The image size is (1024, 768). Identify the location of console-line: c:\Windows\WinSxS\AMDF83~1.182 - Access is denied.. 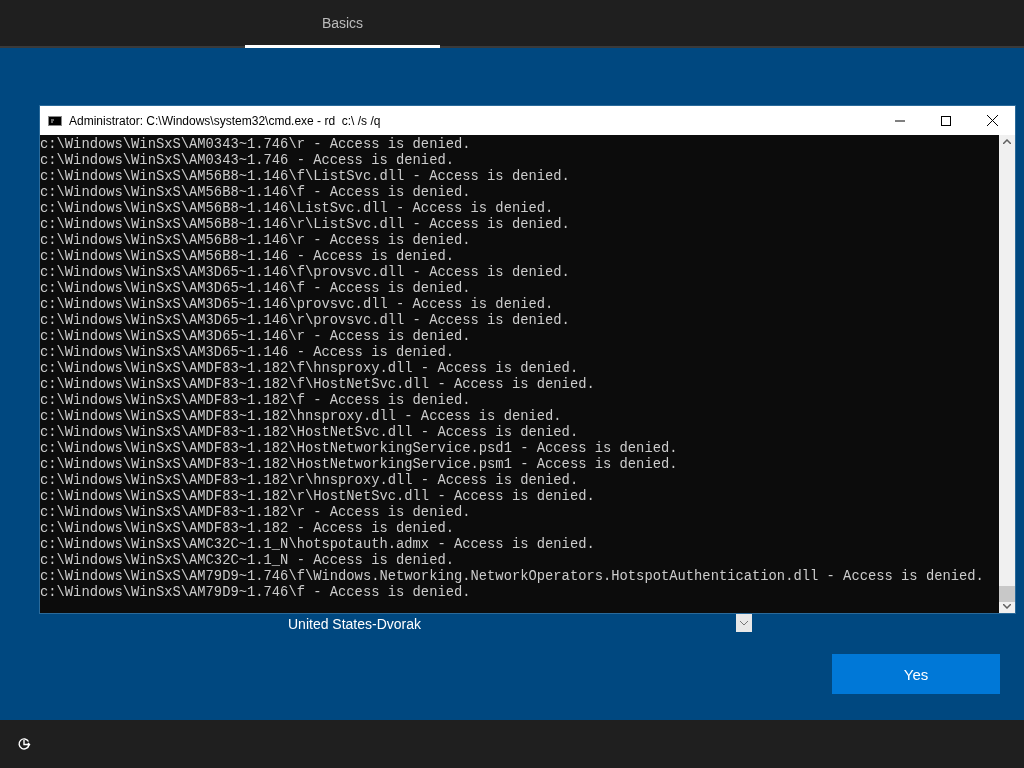
(247, 529).